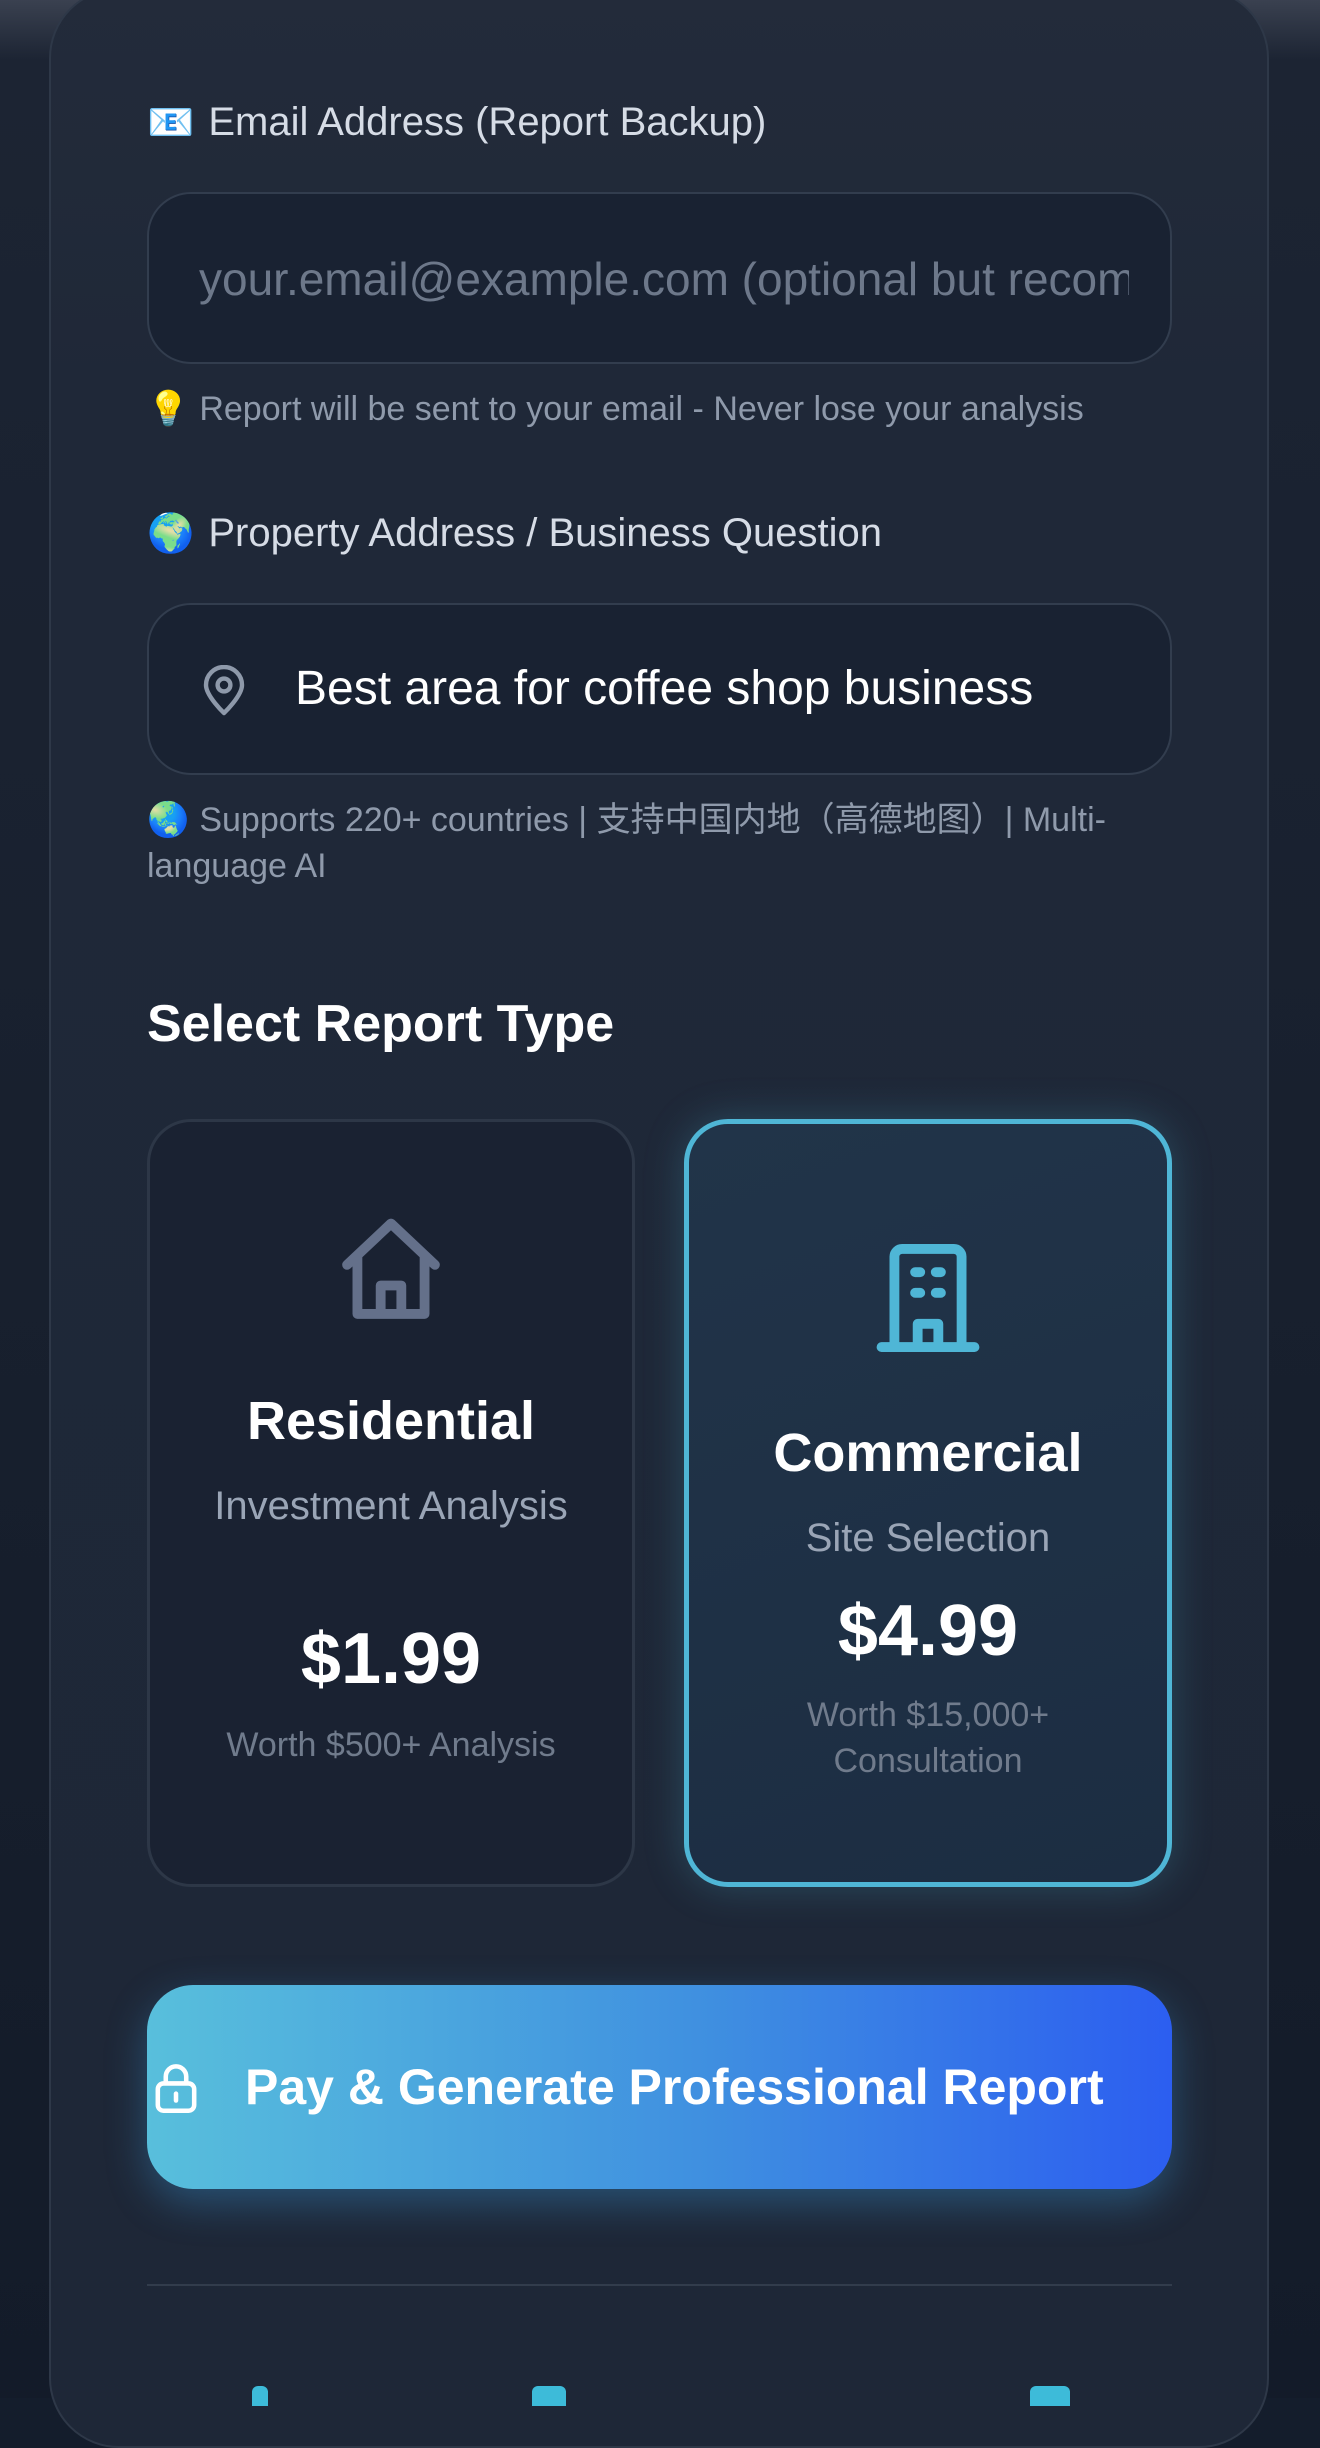 The image size is (1320, 2448). What do you see at coordinates (381, 1024) in the screenshot?
I see `report-type-title: Select Report Type` at bounding box center [381, 1024].